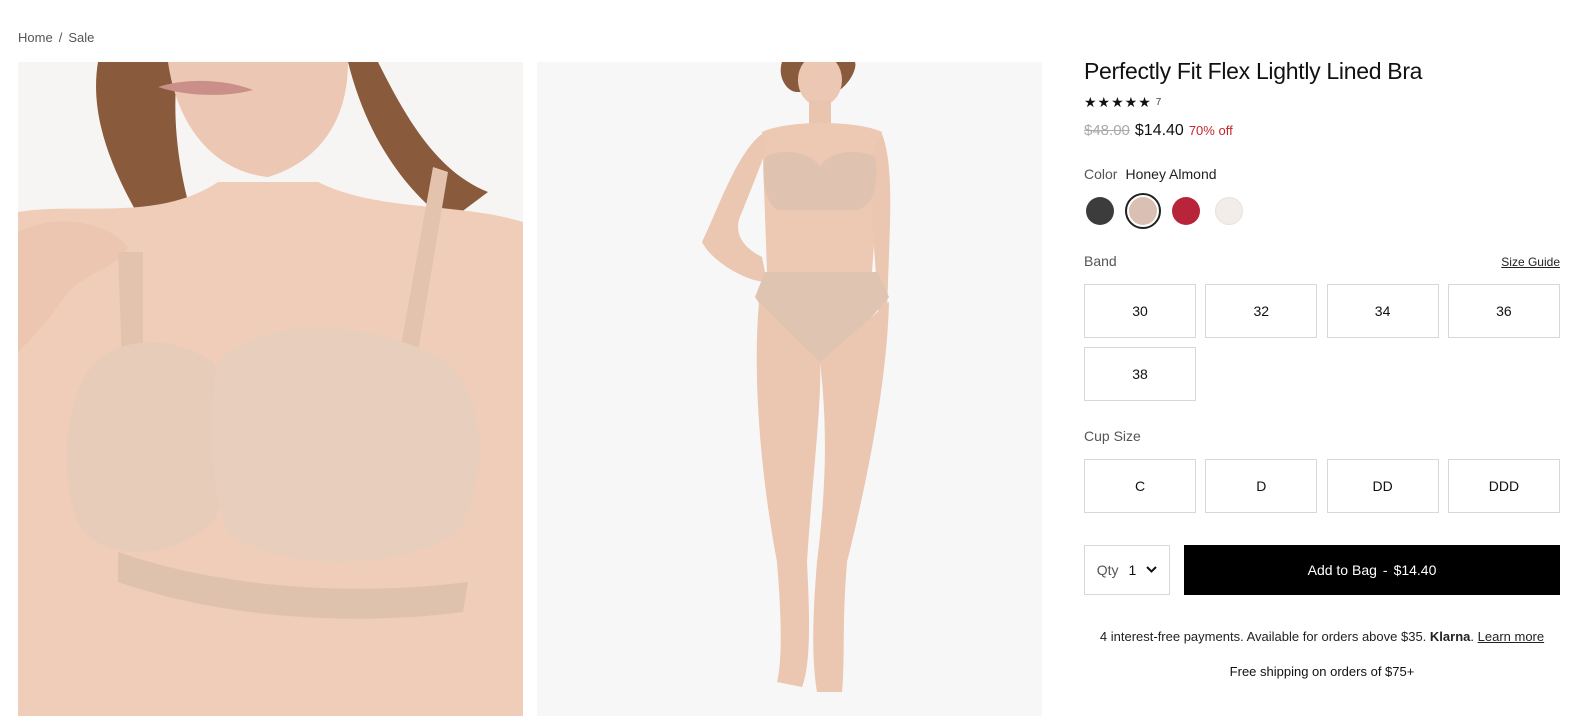 This screenshot has height=722, width=1581. I want to click on color-selector-header: Color Honey Almond, so click(1322, 174).